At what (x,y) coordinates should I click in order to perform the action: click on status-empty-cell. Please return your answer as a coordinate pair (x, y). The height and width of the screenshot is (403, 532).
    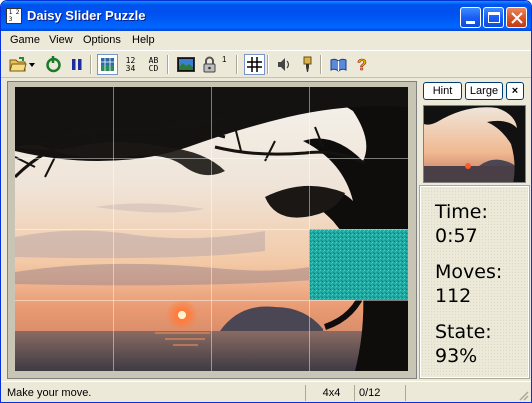
    Looking at the image, I should click on (460, 393).